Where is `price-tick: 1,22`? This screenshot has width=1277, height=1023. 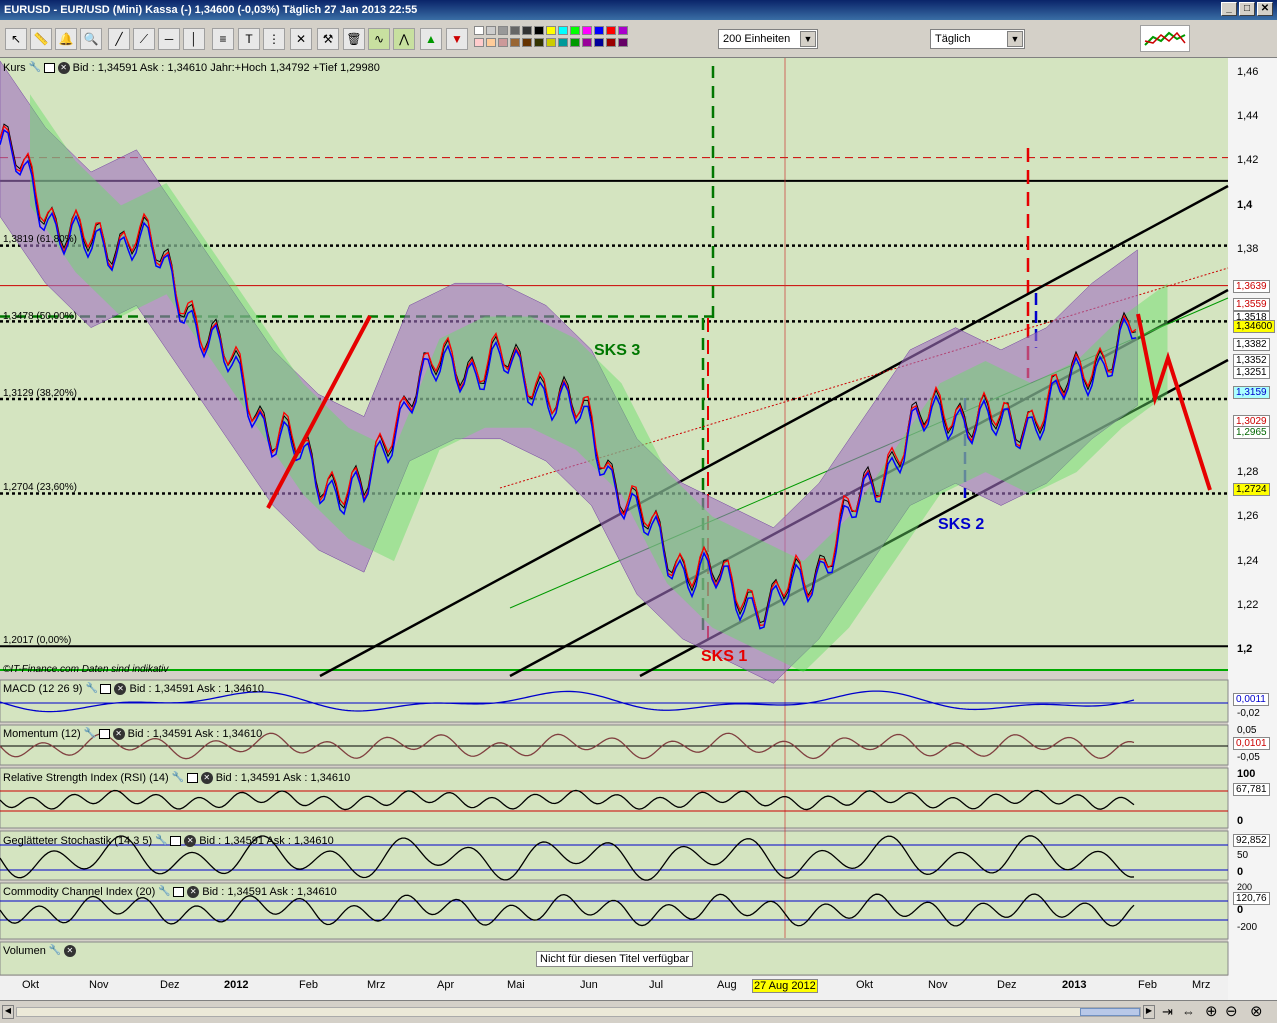
price-tick: 1,22 is located at coordinates (1248, 605).